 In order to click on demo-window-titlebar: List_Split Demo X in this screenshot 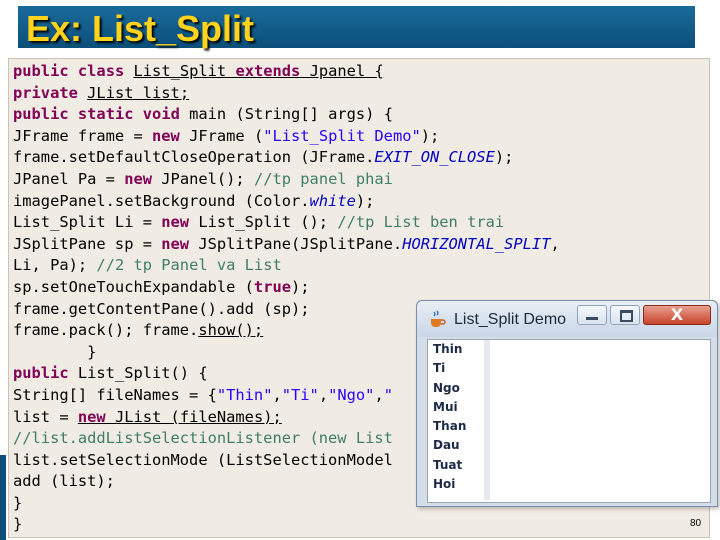, I will do `click(567, 319)`.